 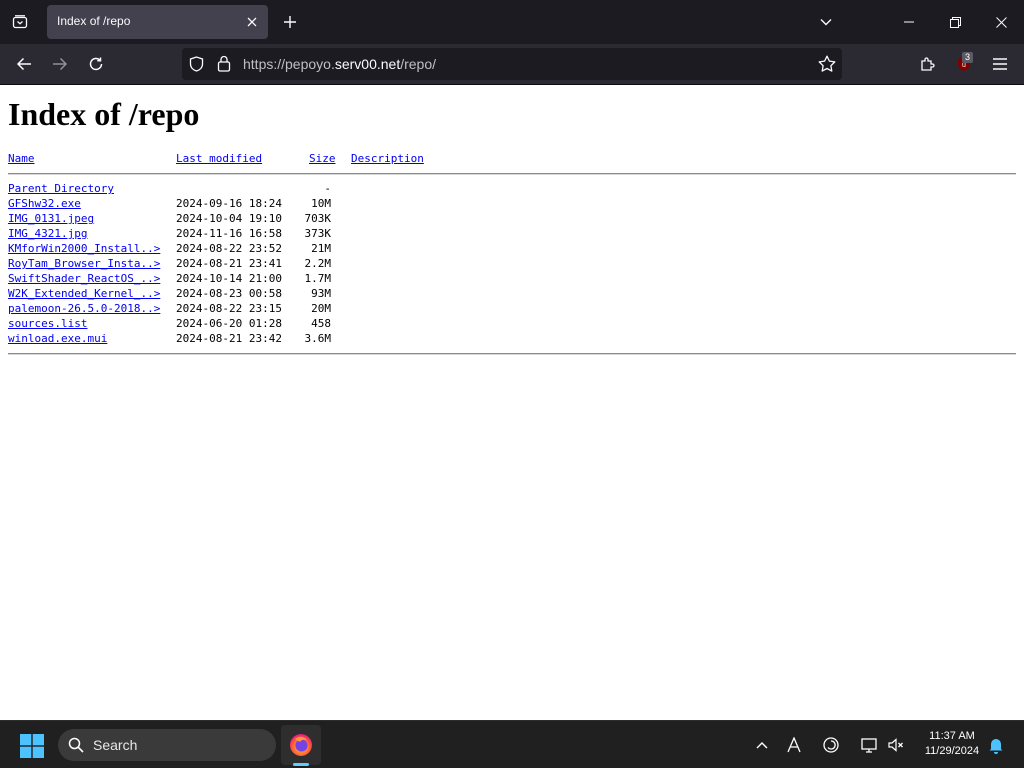 I want to click on file-row: GFShw32.exe 2024-09-16 18:24 10M, so click(x=208, y=204).